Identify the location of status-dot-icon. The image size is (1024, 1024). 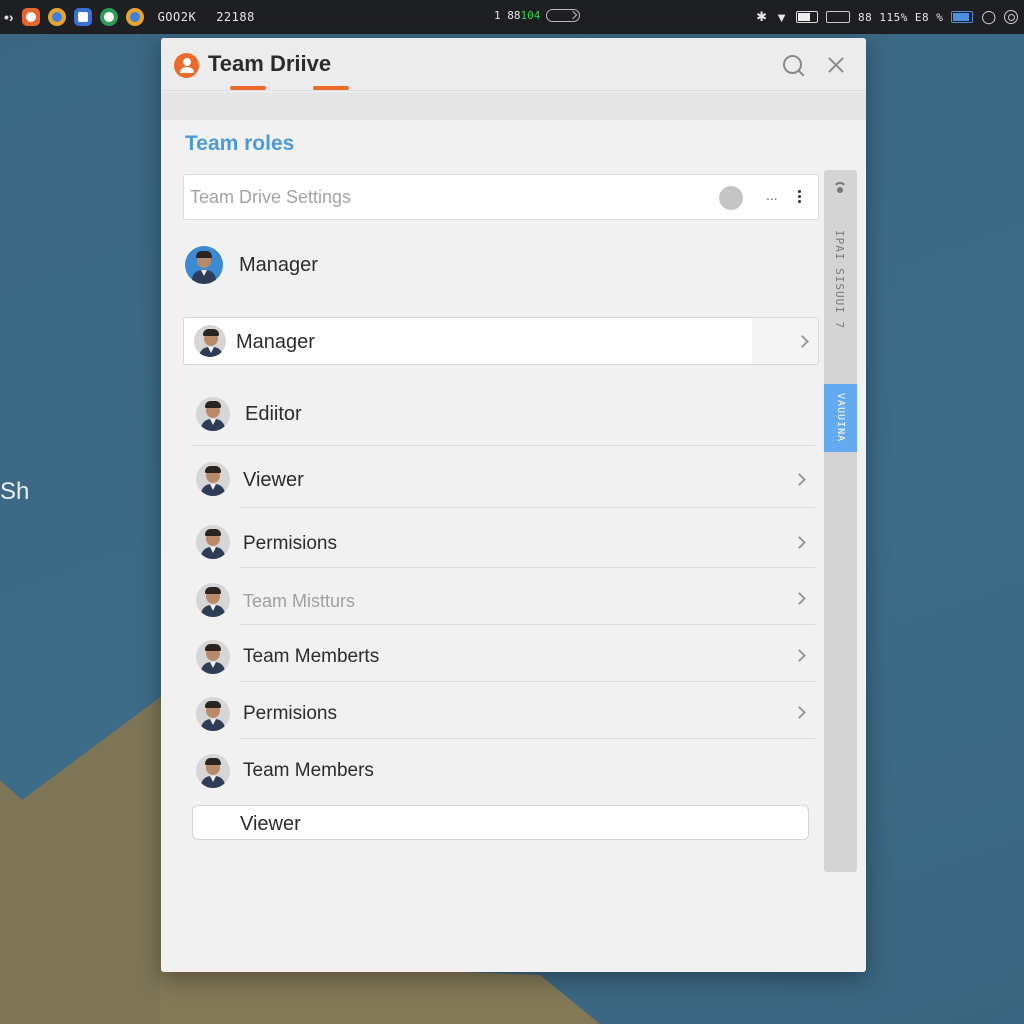
(731, 198).